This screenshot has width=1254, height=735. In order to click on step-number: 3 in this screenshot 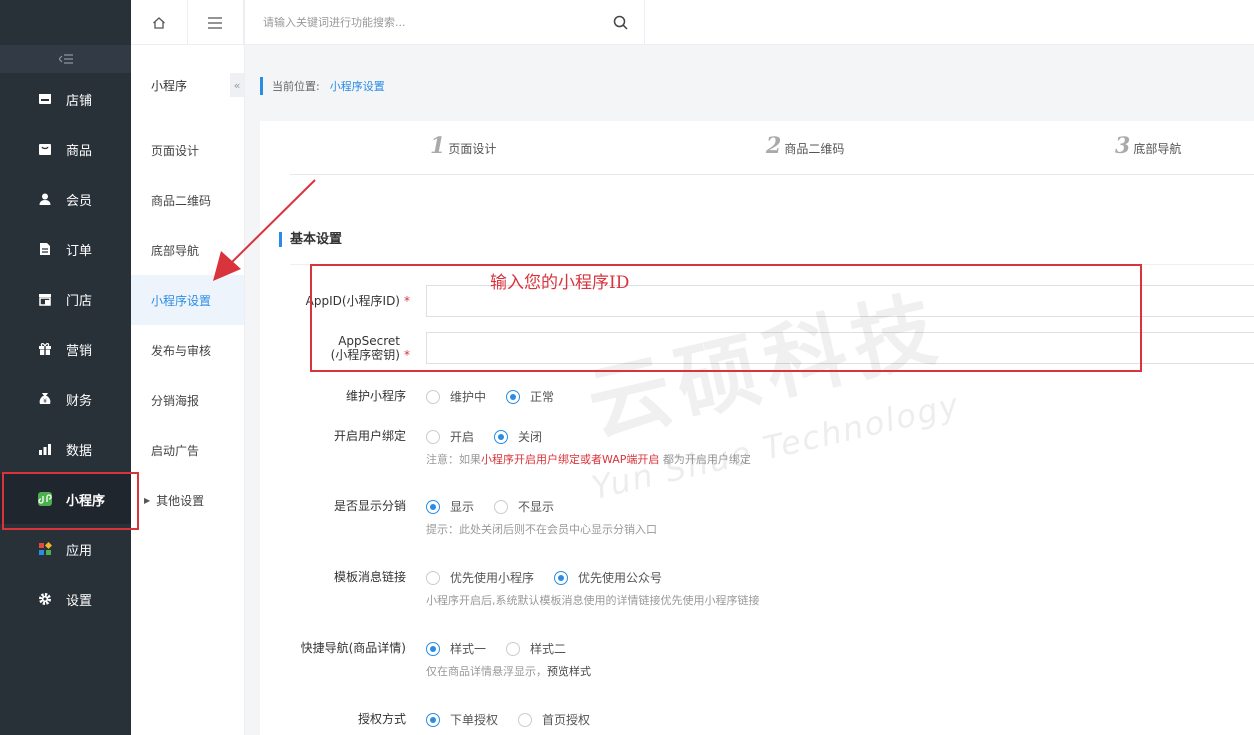, I will do `click(1123, 146)`.